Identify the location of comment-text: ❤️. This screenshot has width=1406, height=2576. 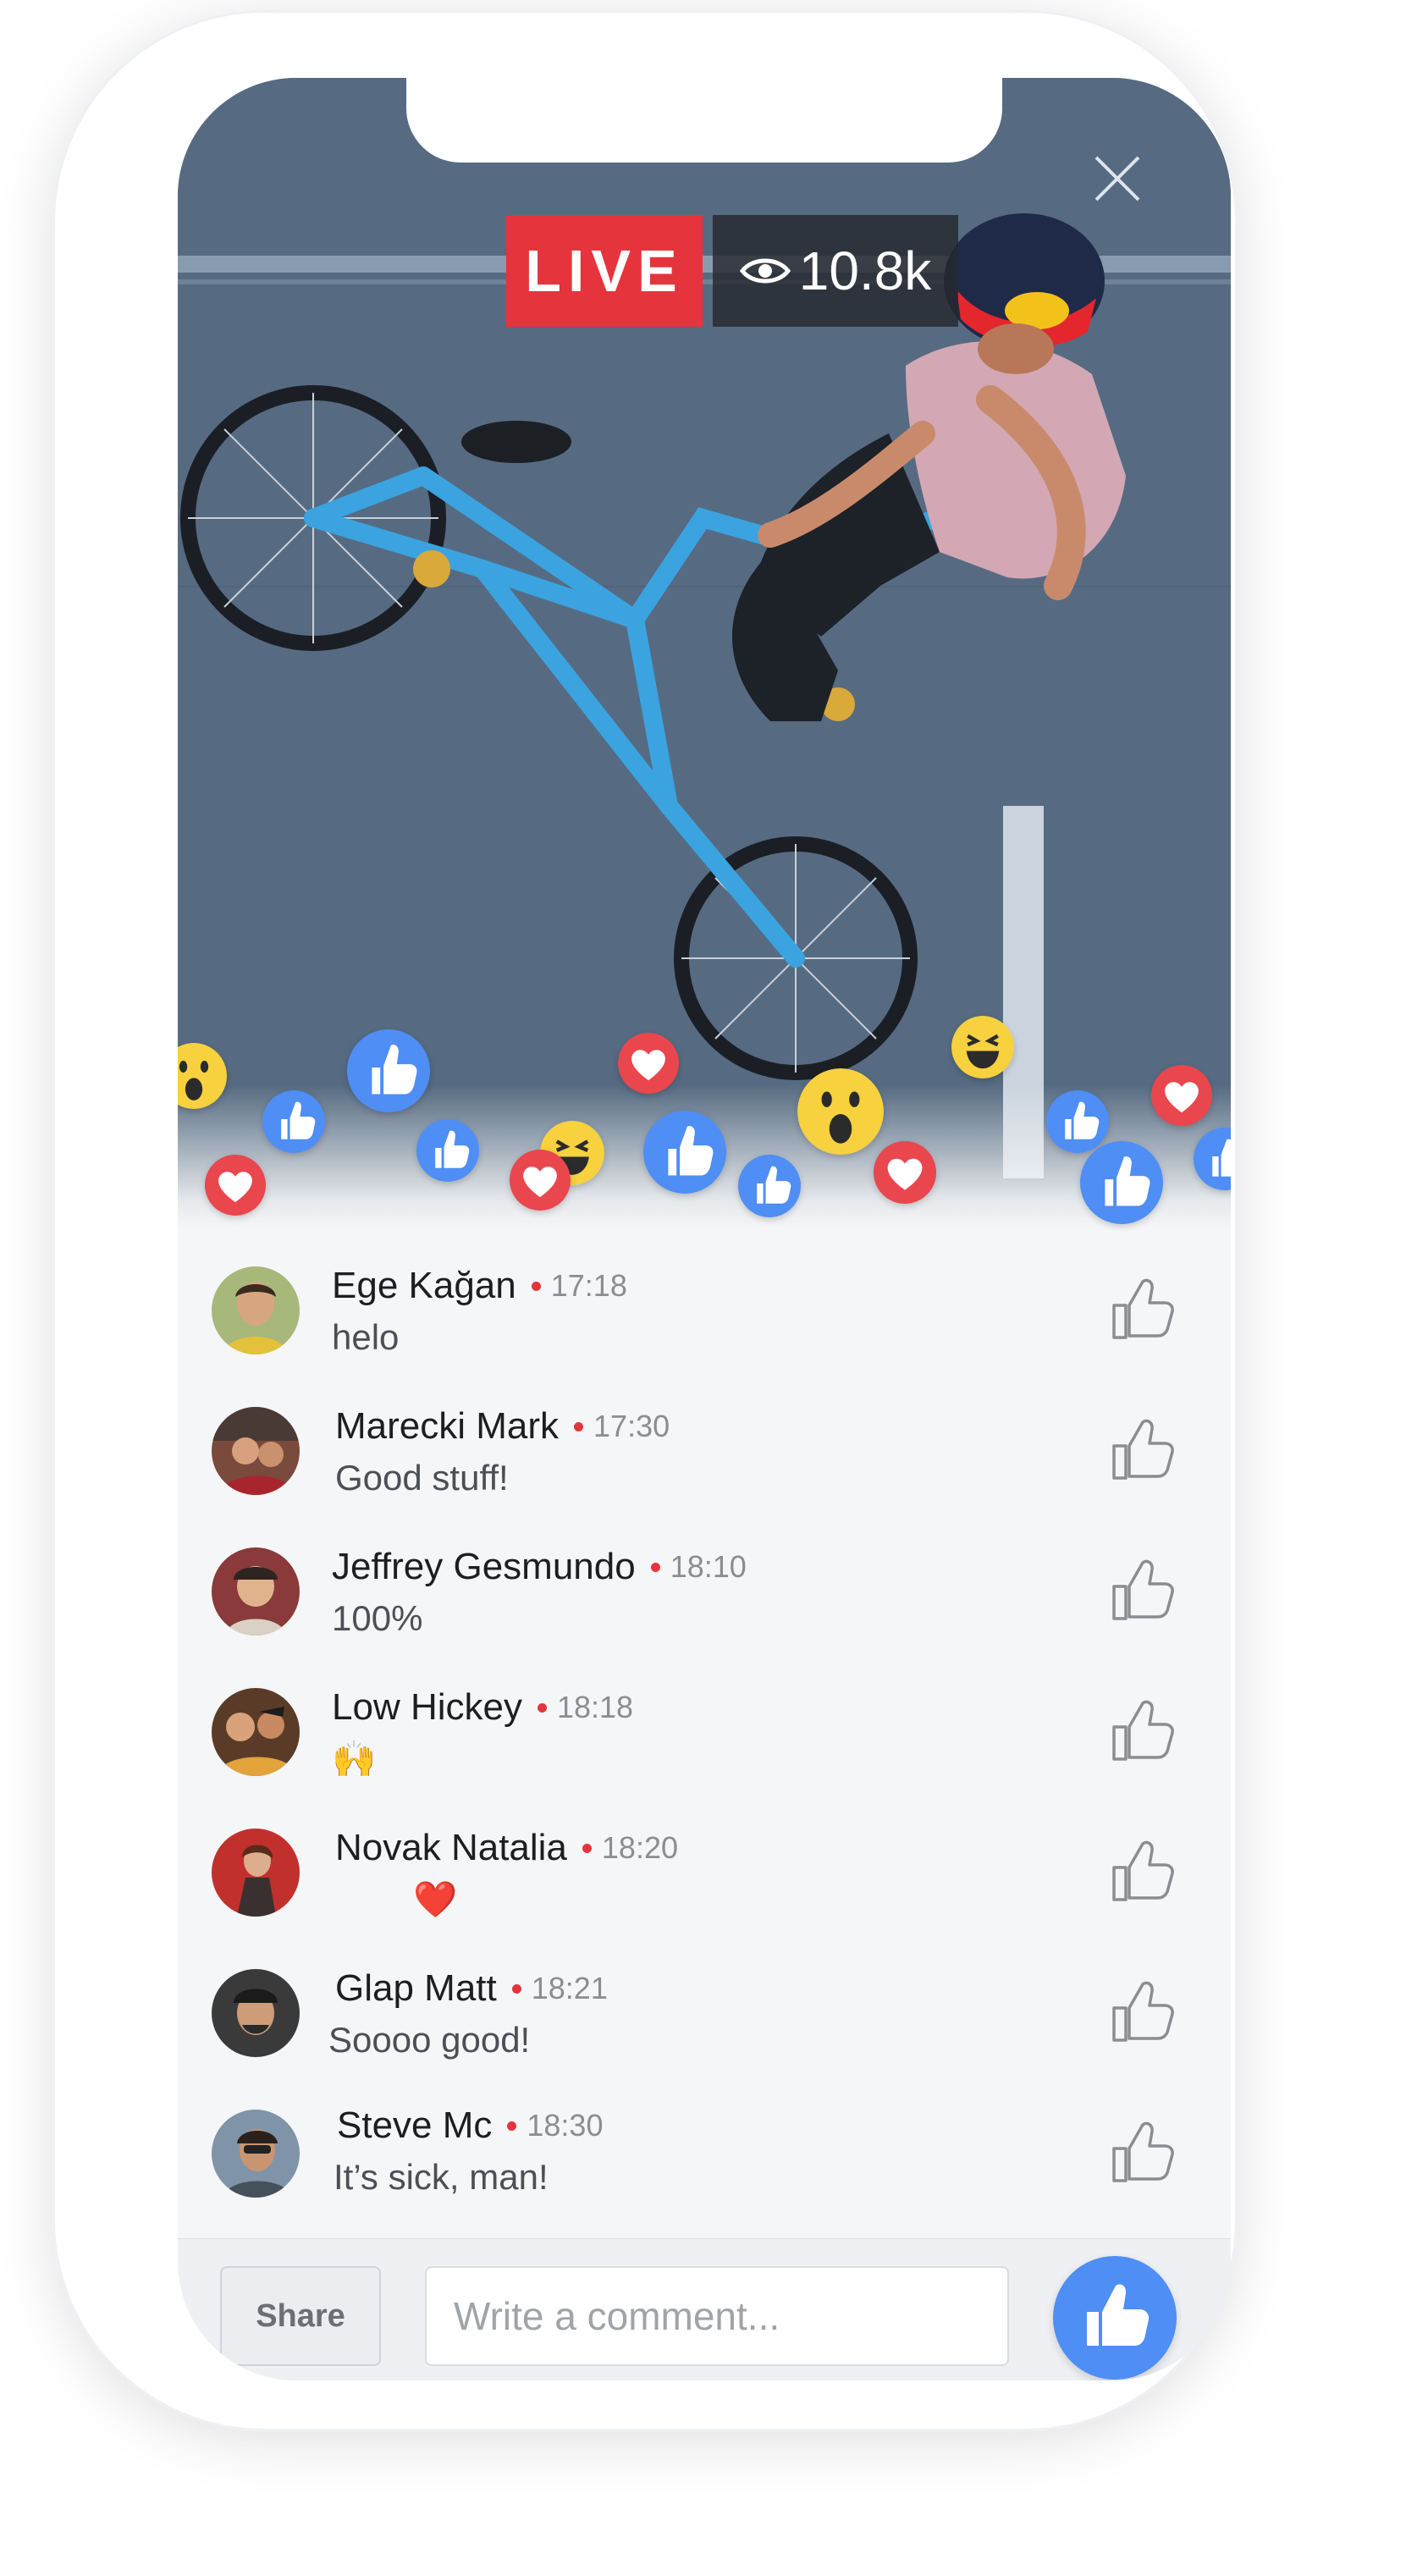
(435, 1899).